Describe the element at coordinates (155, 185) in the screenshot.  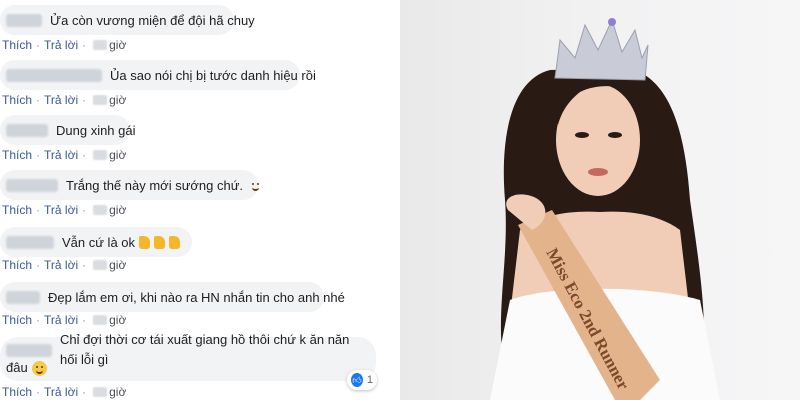
I see `comment-text: Trắng thế này mới sướng chứ.` at that location.